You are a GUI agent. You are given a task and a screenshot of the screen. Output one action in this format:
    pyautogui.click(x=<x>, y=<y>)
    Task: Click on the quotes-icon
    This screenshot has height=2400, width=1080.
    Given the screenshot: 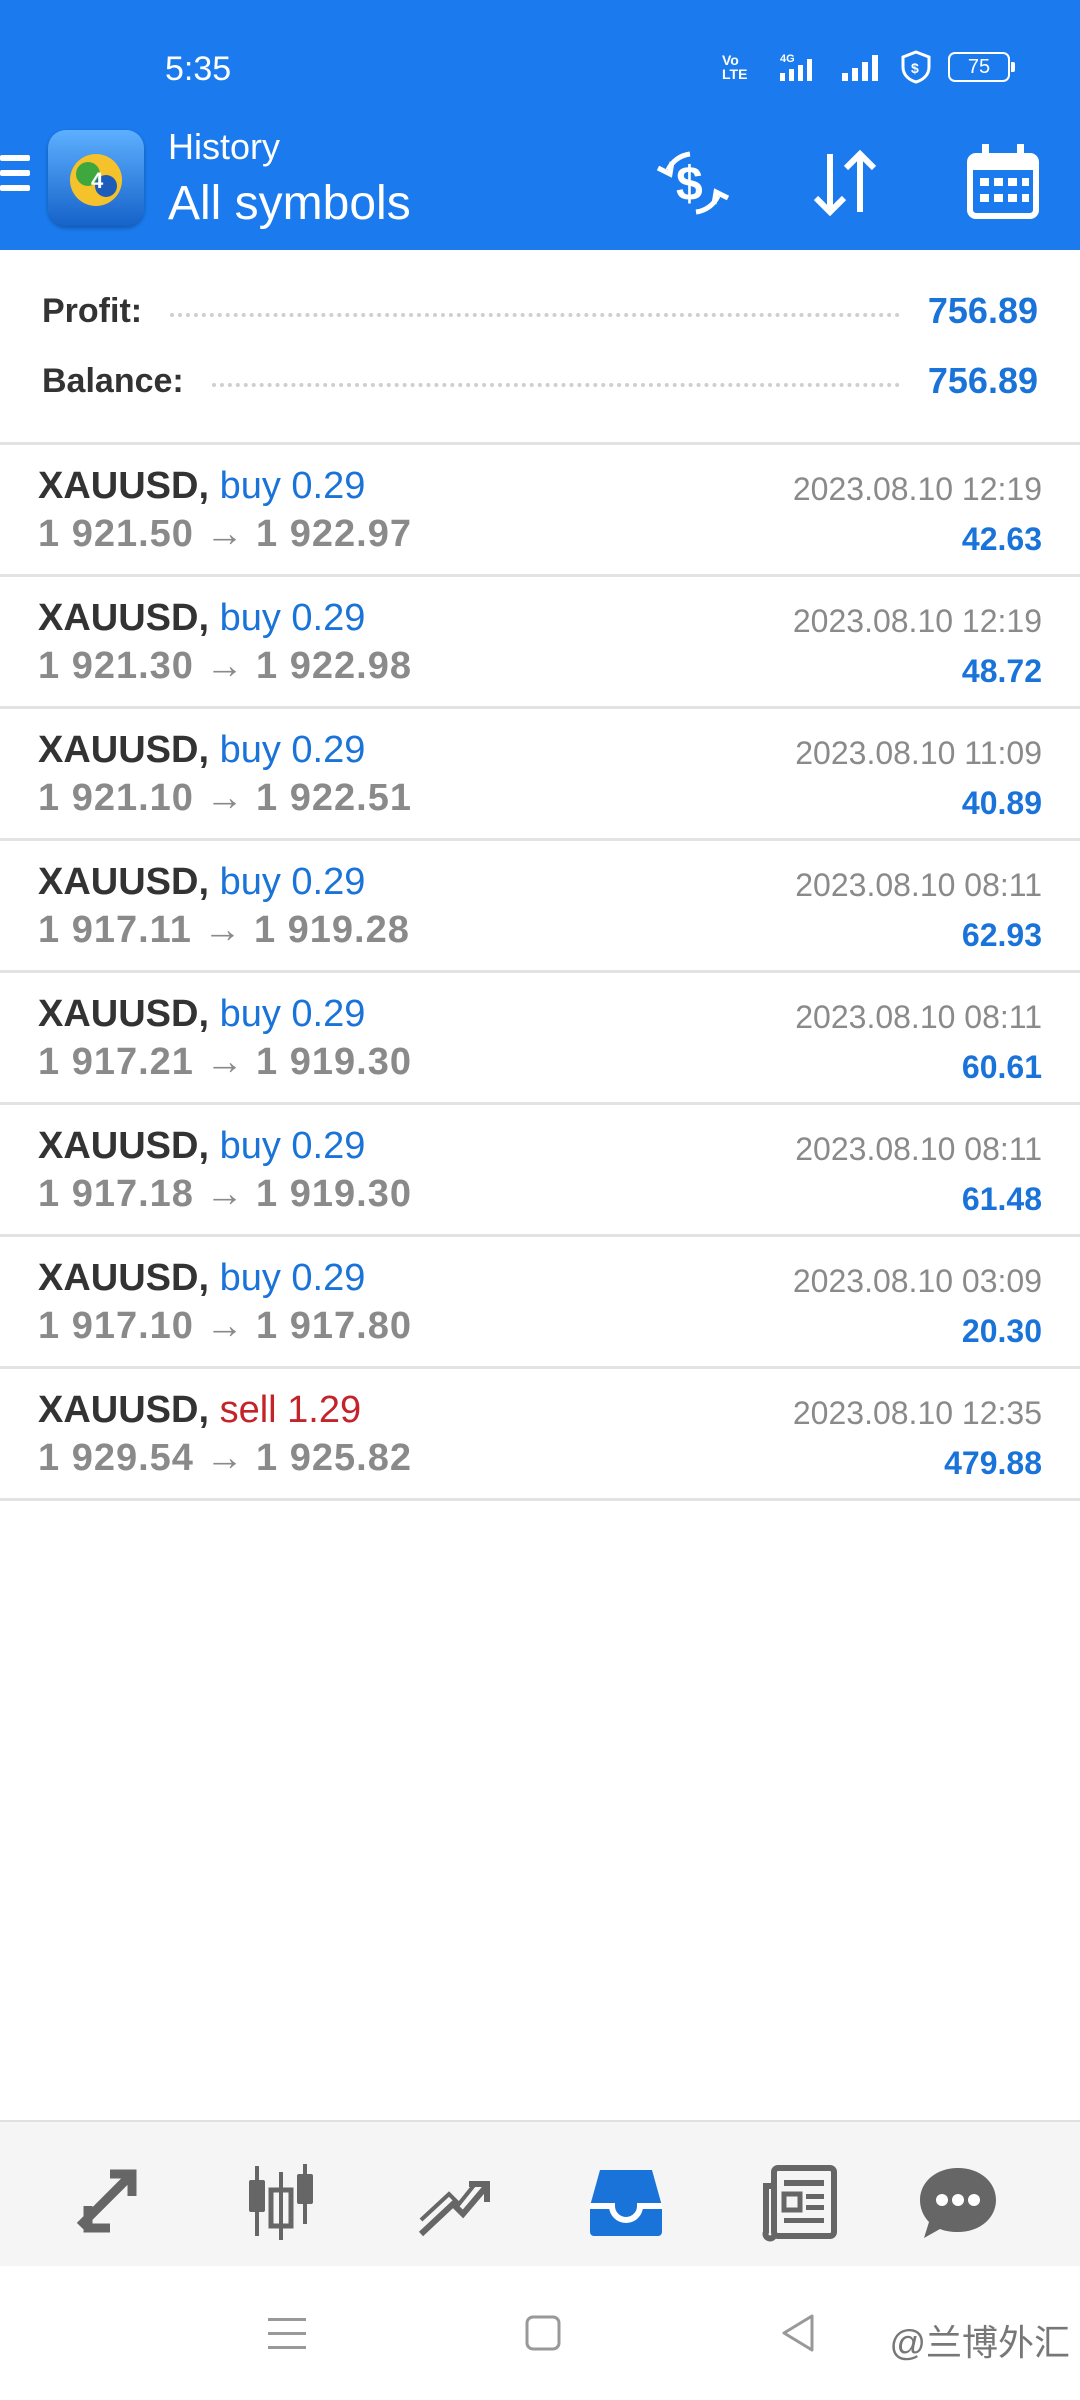 What is the action you would take?
    pyautogui.click(x=110, y=2202)
    